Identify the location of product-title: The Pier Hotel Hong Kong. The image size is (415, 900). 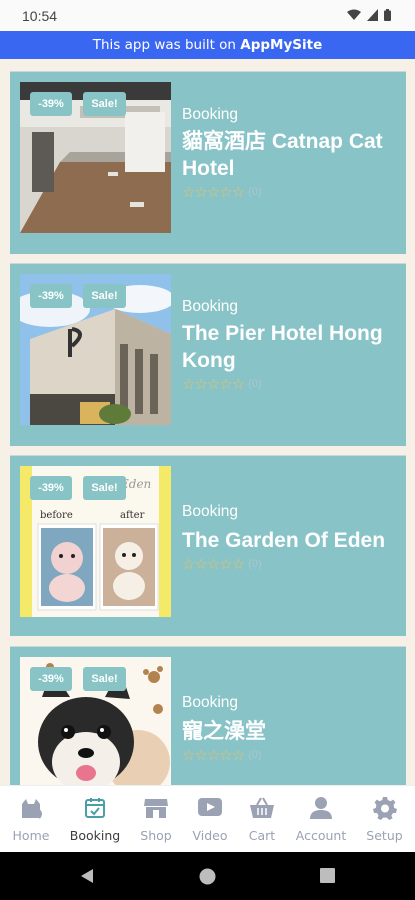
(289, 347).